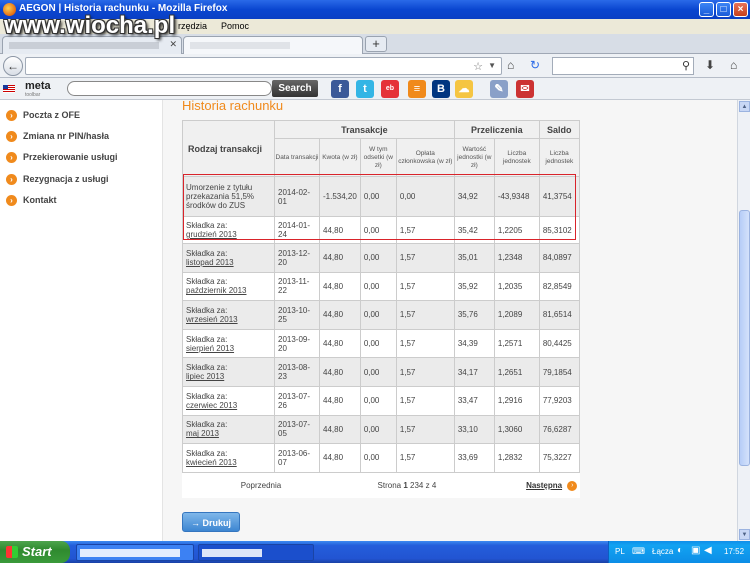 The height and width of the screenshot is (563, 750). I want to click on unit-value-cell: 35,01, so click(474, 258).